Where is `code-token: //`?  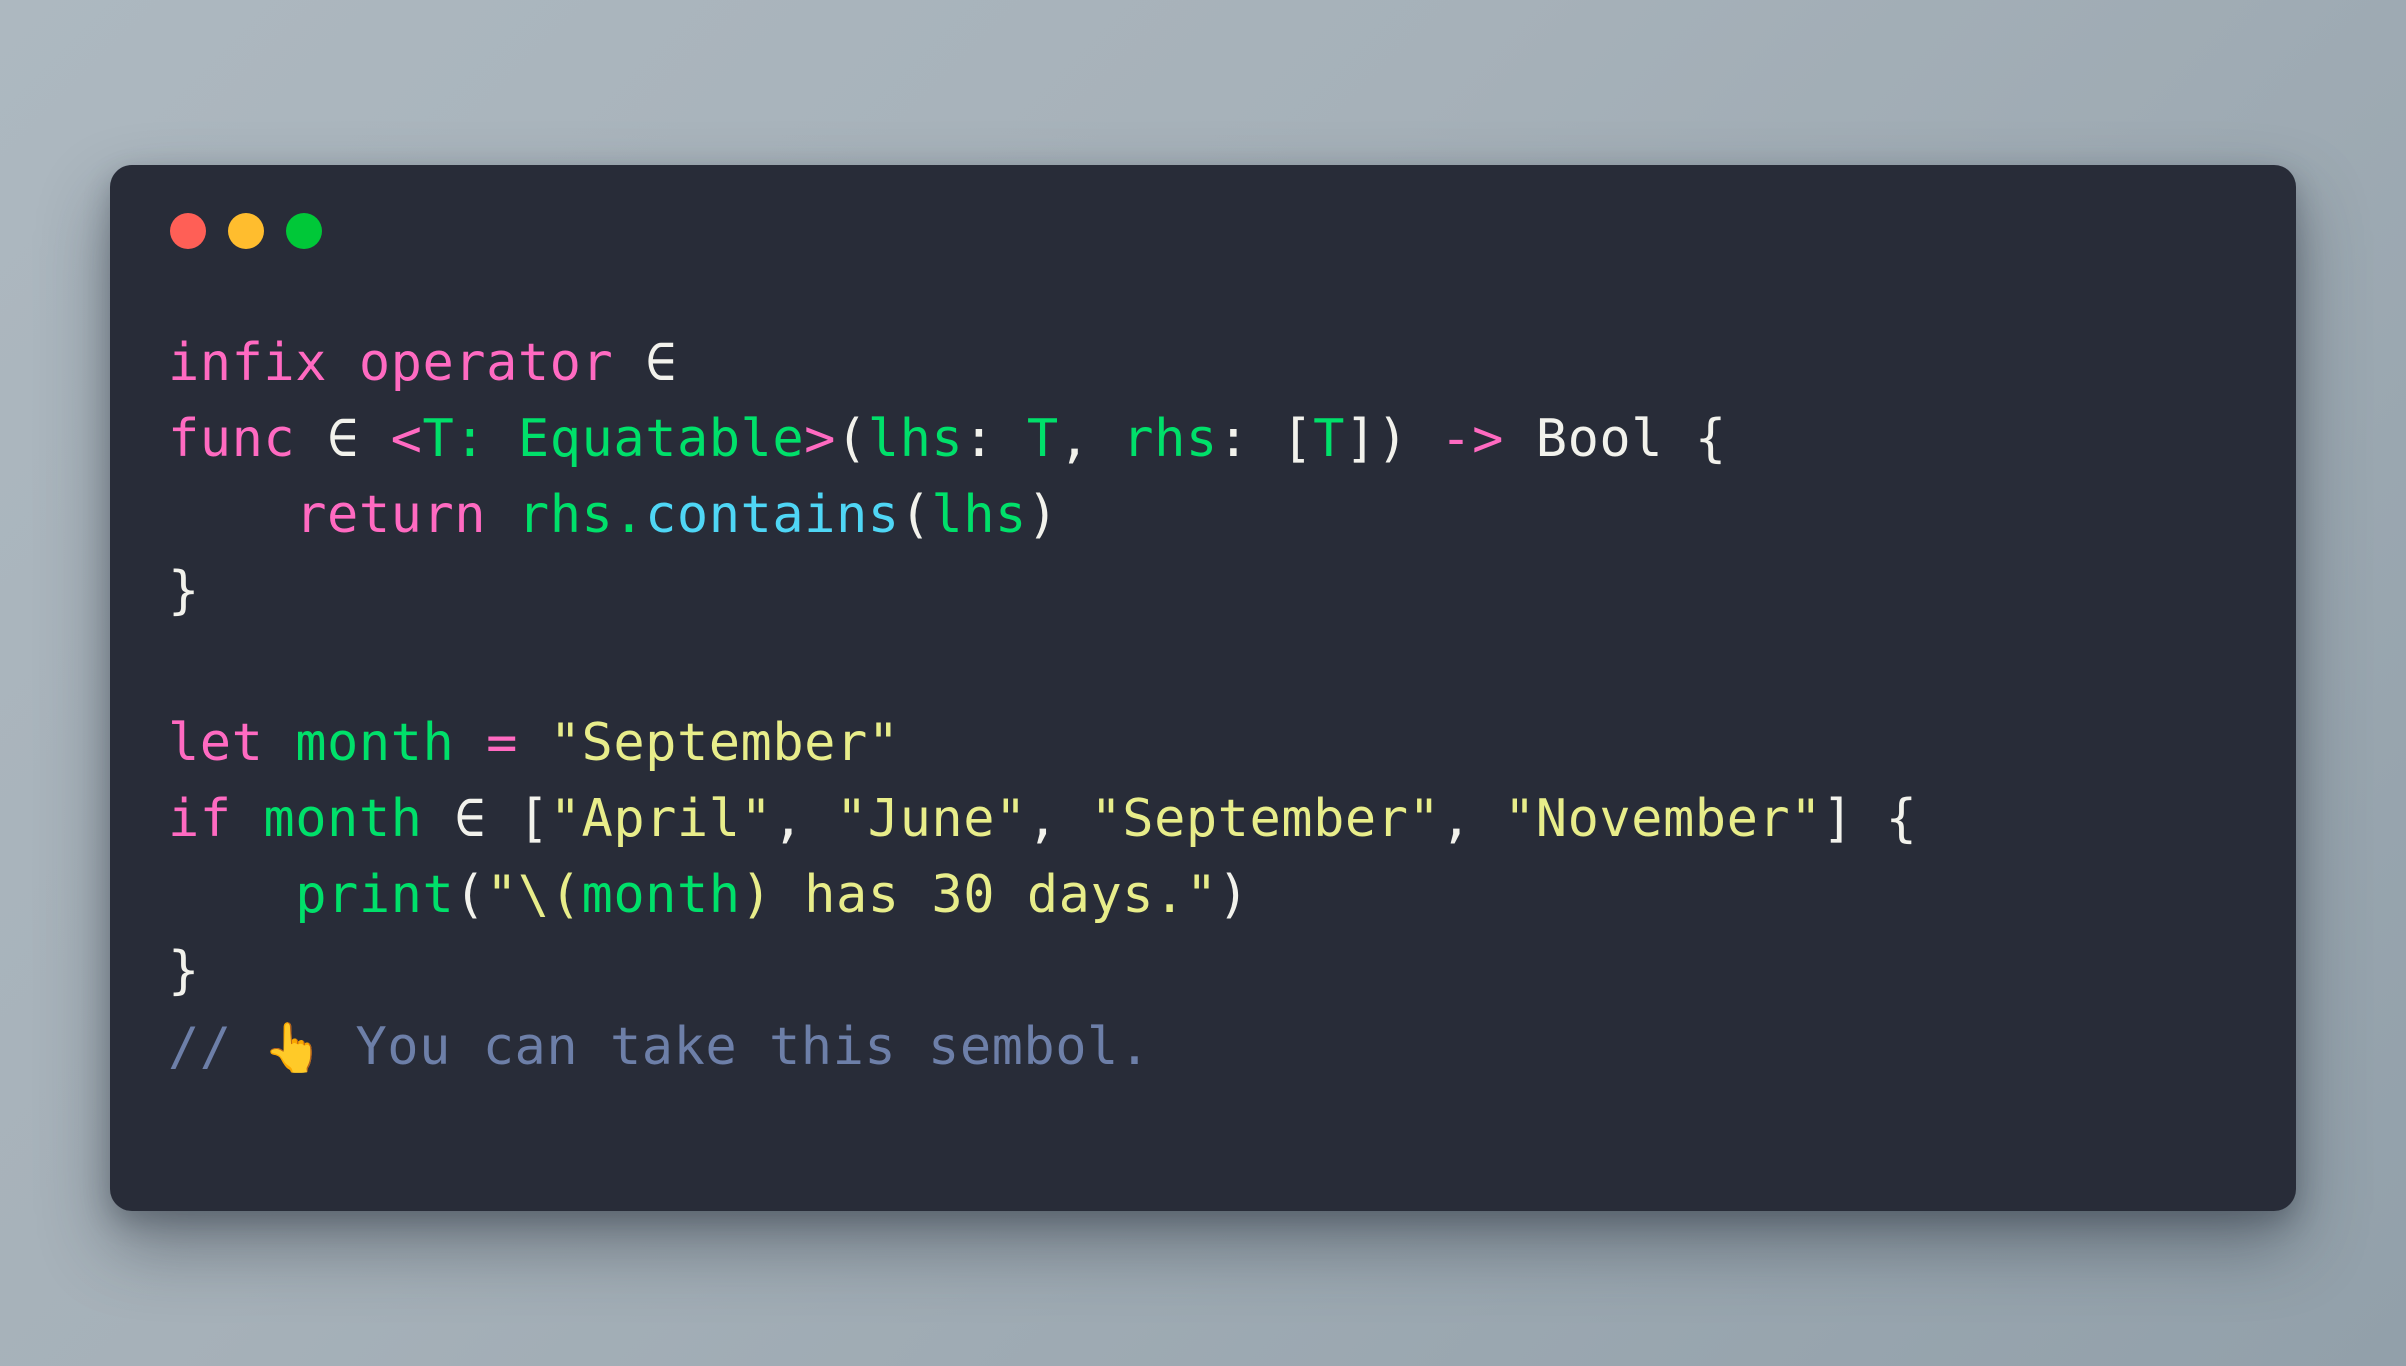
code-token: // is located at coordinates (216, 1047).